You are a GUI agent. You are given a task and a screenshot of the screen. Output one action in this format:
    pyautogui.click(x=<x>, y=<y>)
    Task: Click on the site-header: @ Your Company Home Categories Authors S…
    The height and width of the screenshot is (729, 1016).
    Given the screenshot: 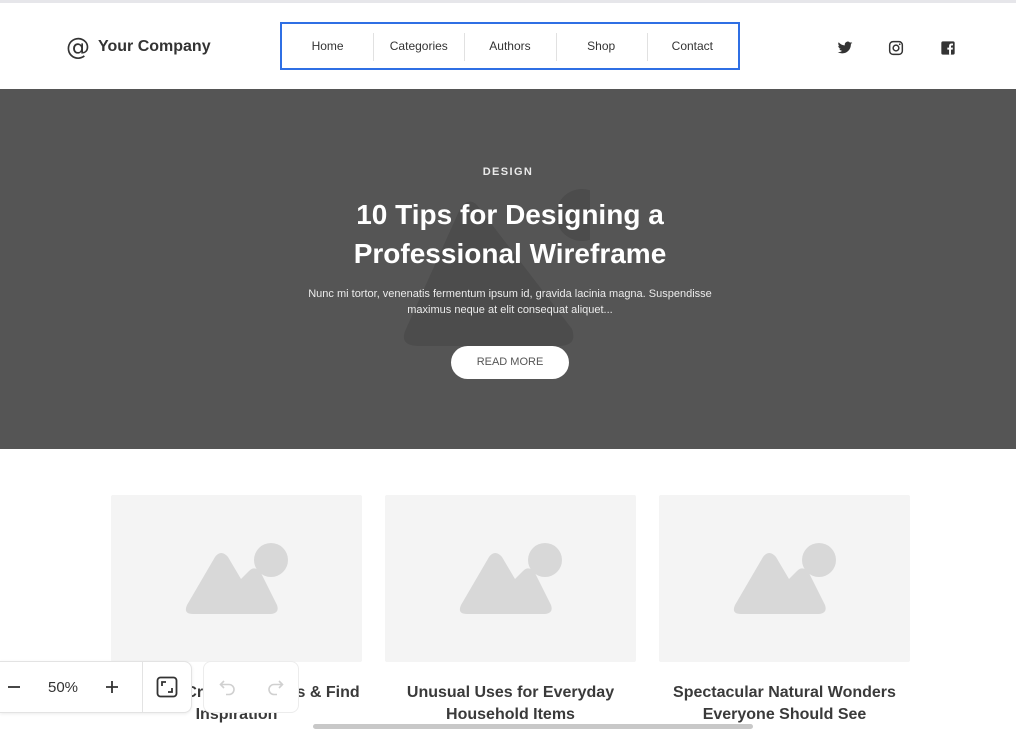 What is the action you would take?
    pyautogui.click(x=508, y=46)
    